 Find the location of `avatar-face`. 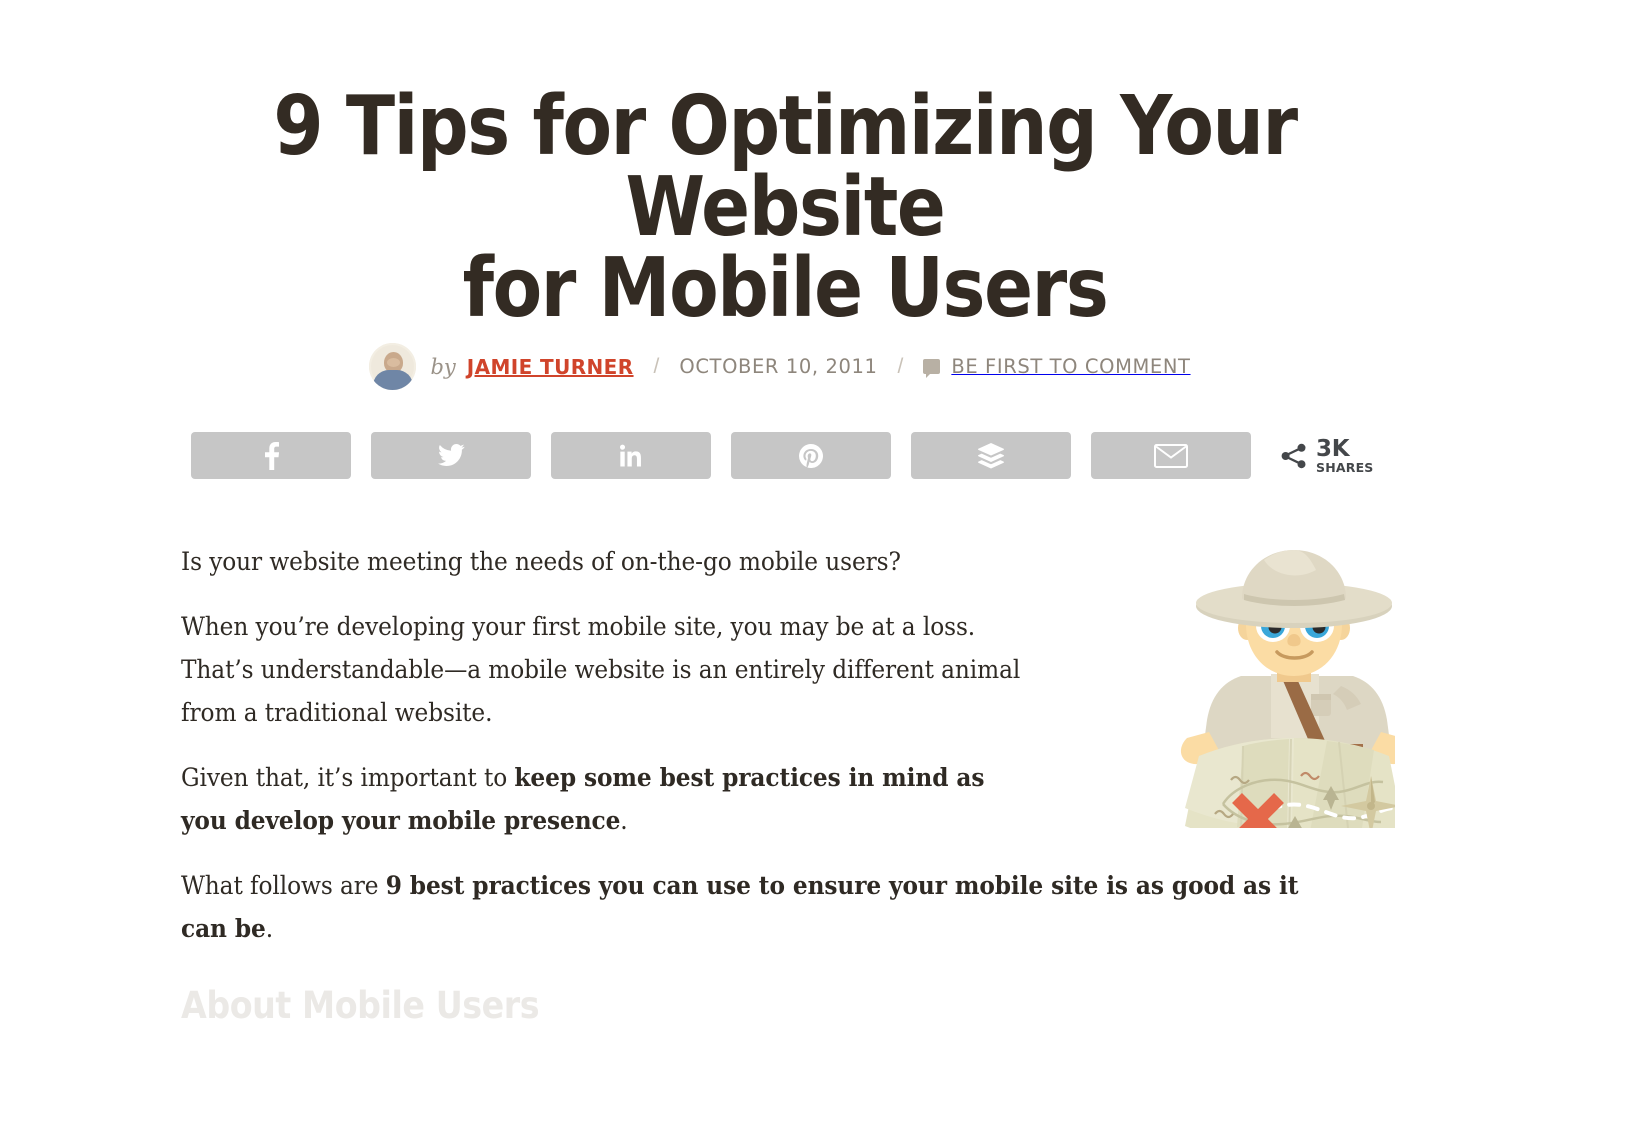

avatar-face is located at coordinates (393, 362).